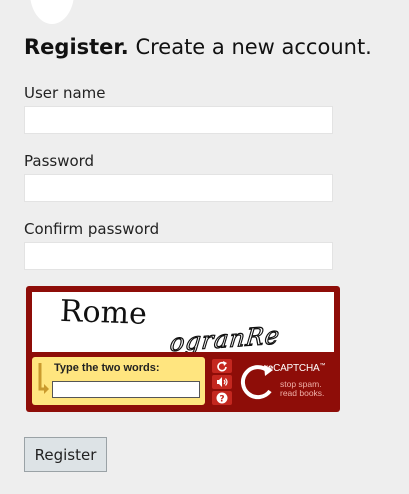  I want to click on captcha-image: Rome ogranRe, so click(183, 322).